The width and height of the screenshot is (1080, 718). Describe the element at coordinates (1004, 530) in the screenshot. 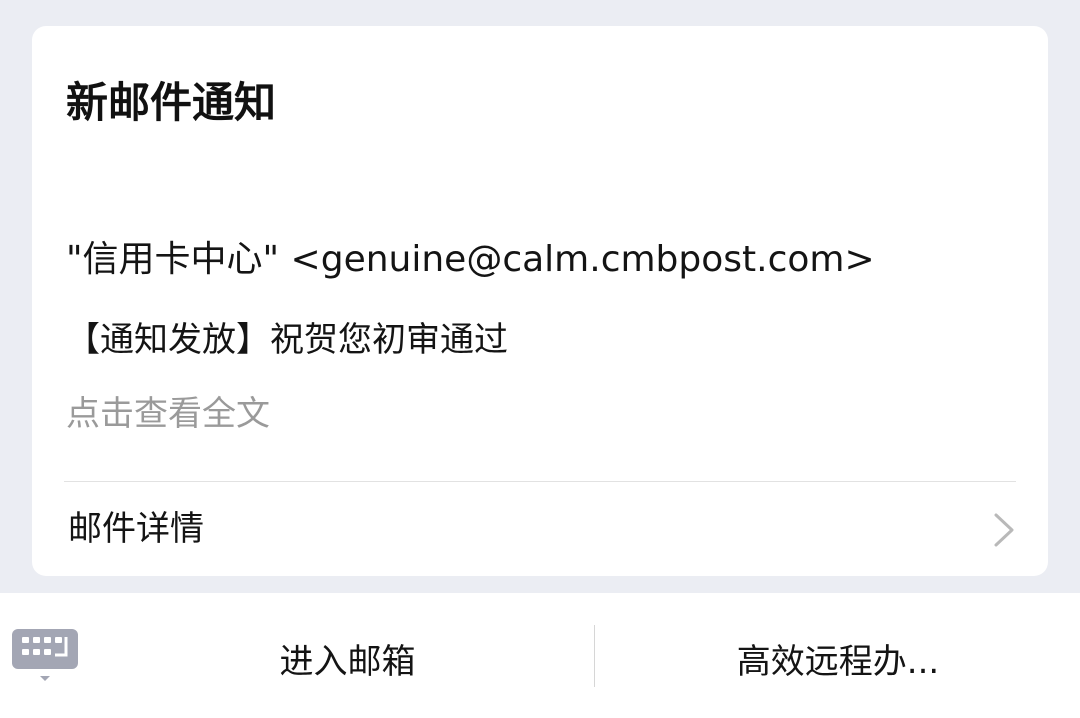

I see `chevron-right-icon` at that location.